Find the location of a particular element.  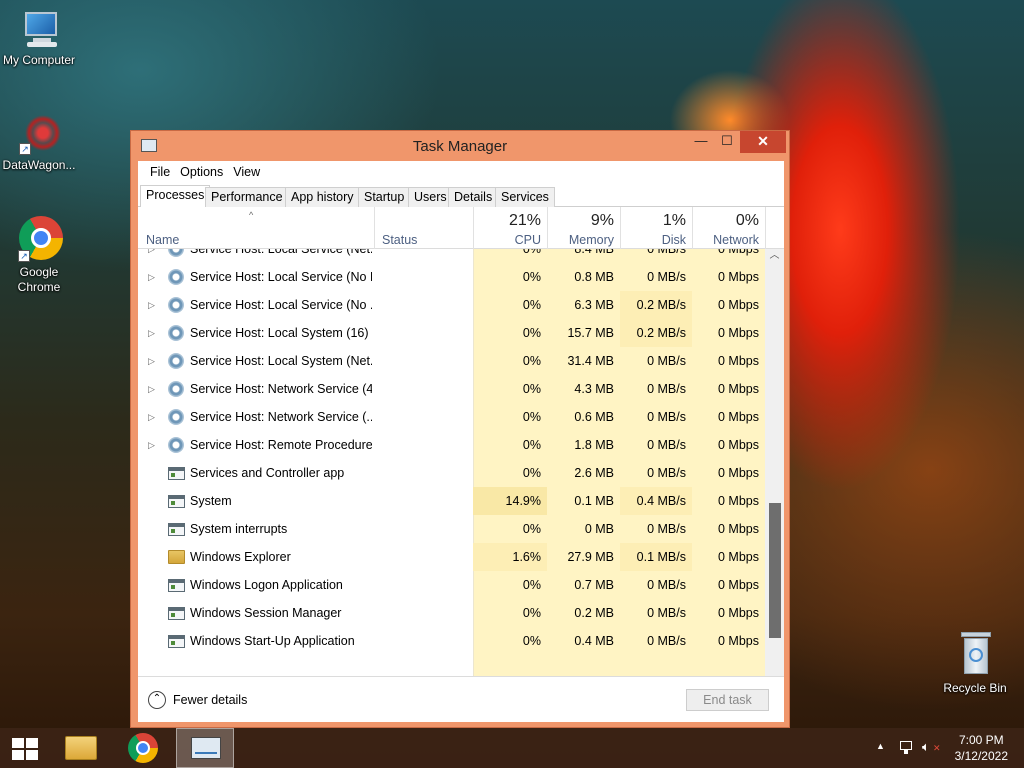

table-header: ^ Name Status 21% CPU 9% Memory 1% Disk is located at coordinates (461, 228).